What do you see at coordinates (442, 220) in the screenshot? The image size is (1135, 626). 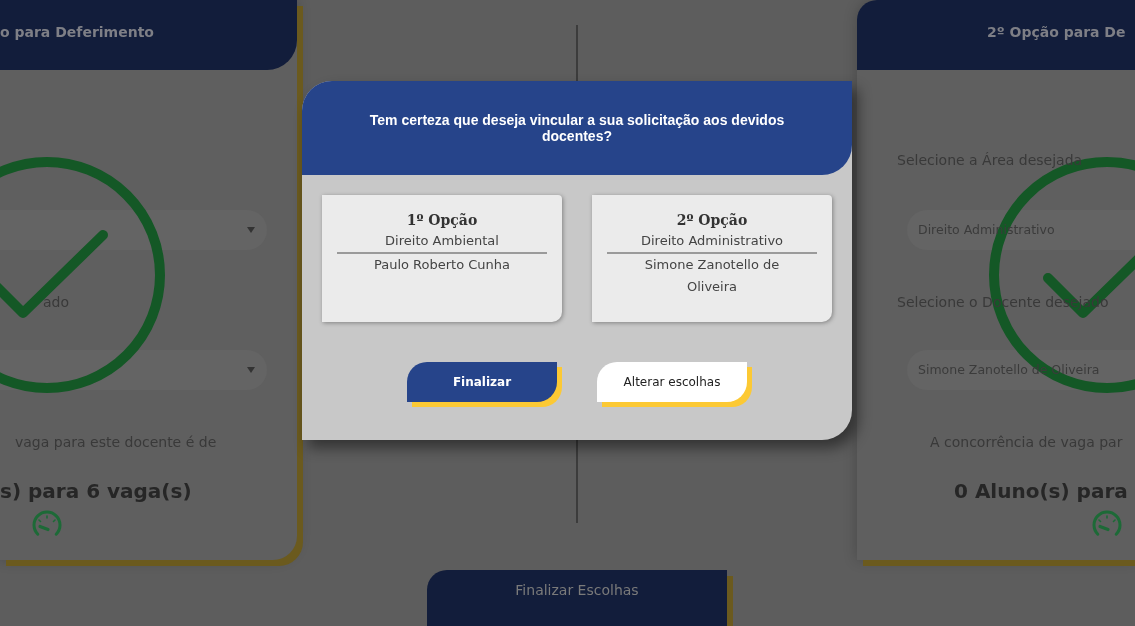 I see `option-heading: 1º Opção` at bounding box center [442, 220].